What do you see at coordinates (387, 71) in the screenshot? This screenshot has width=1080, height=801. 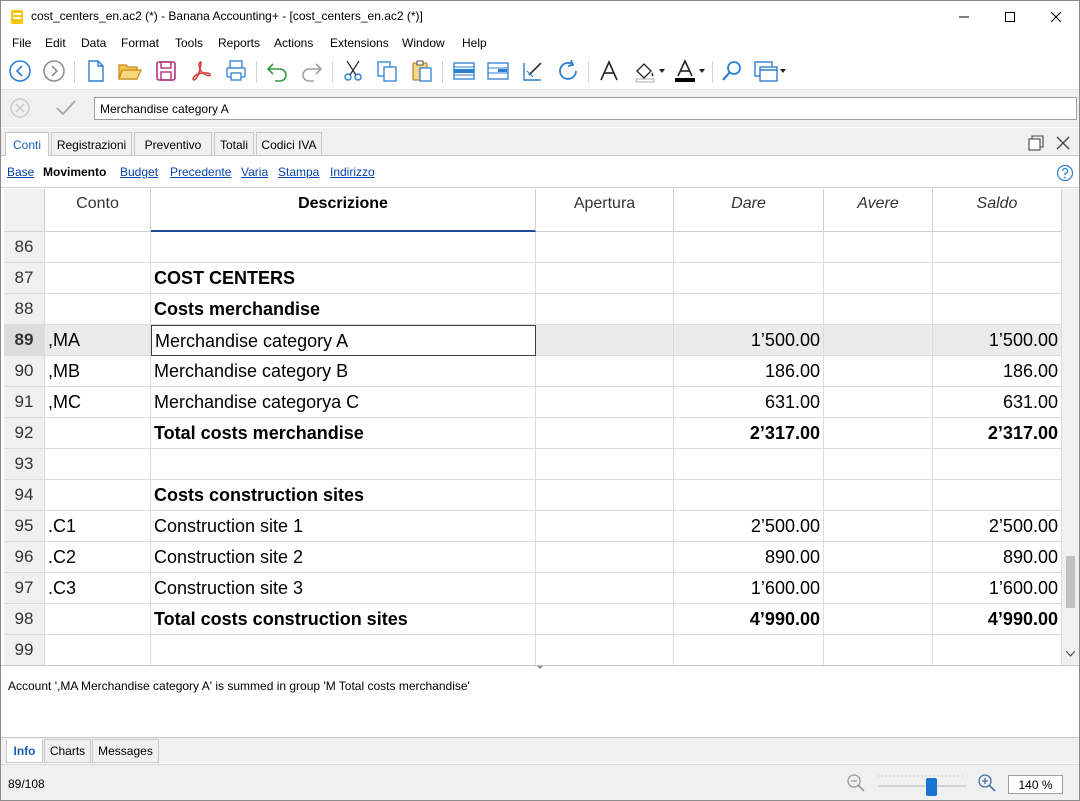 I see `copy-button` at bounding box center [387, 71].